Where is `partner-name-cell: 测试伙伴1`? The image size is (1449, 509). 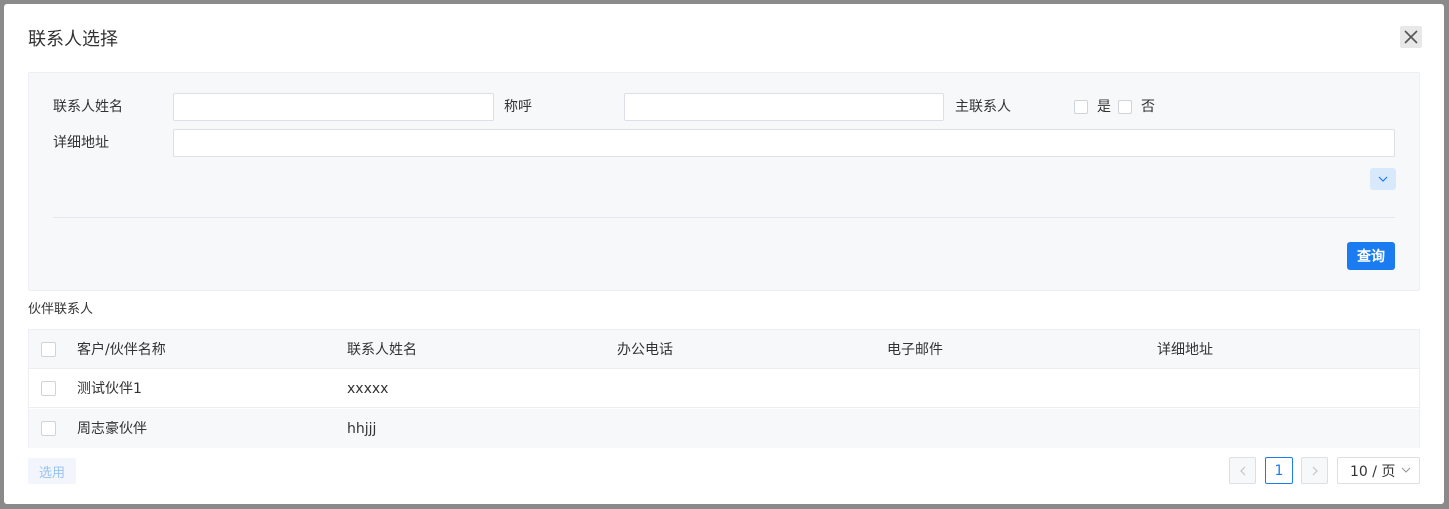 partner-name-cell: 测试伙伴1 is located at coordinates (109, 389).